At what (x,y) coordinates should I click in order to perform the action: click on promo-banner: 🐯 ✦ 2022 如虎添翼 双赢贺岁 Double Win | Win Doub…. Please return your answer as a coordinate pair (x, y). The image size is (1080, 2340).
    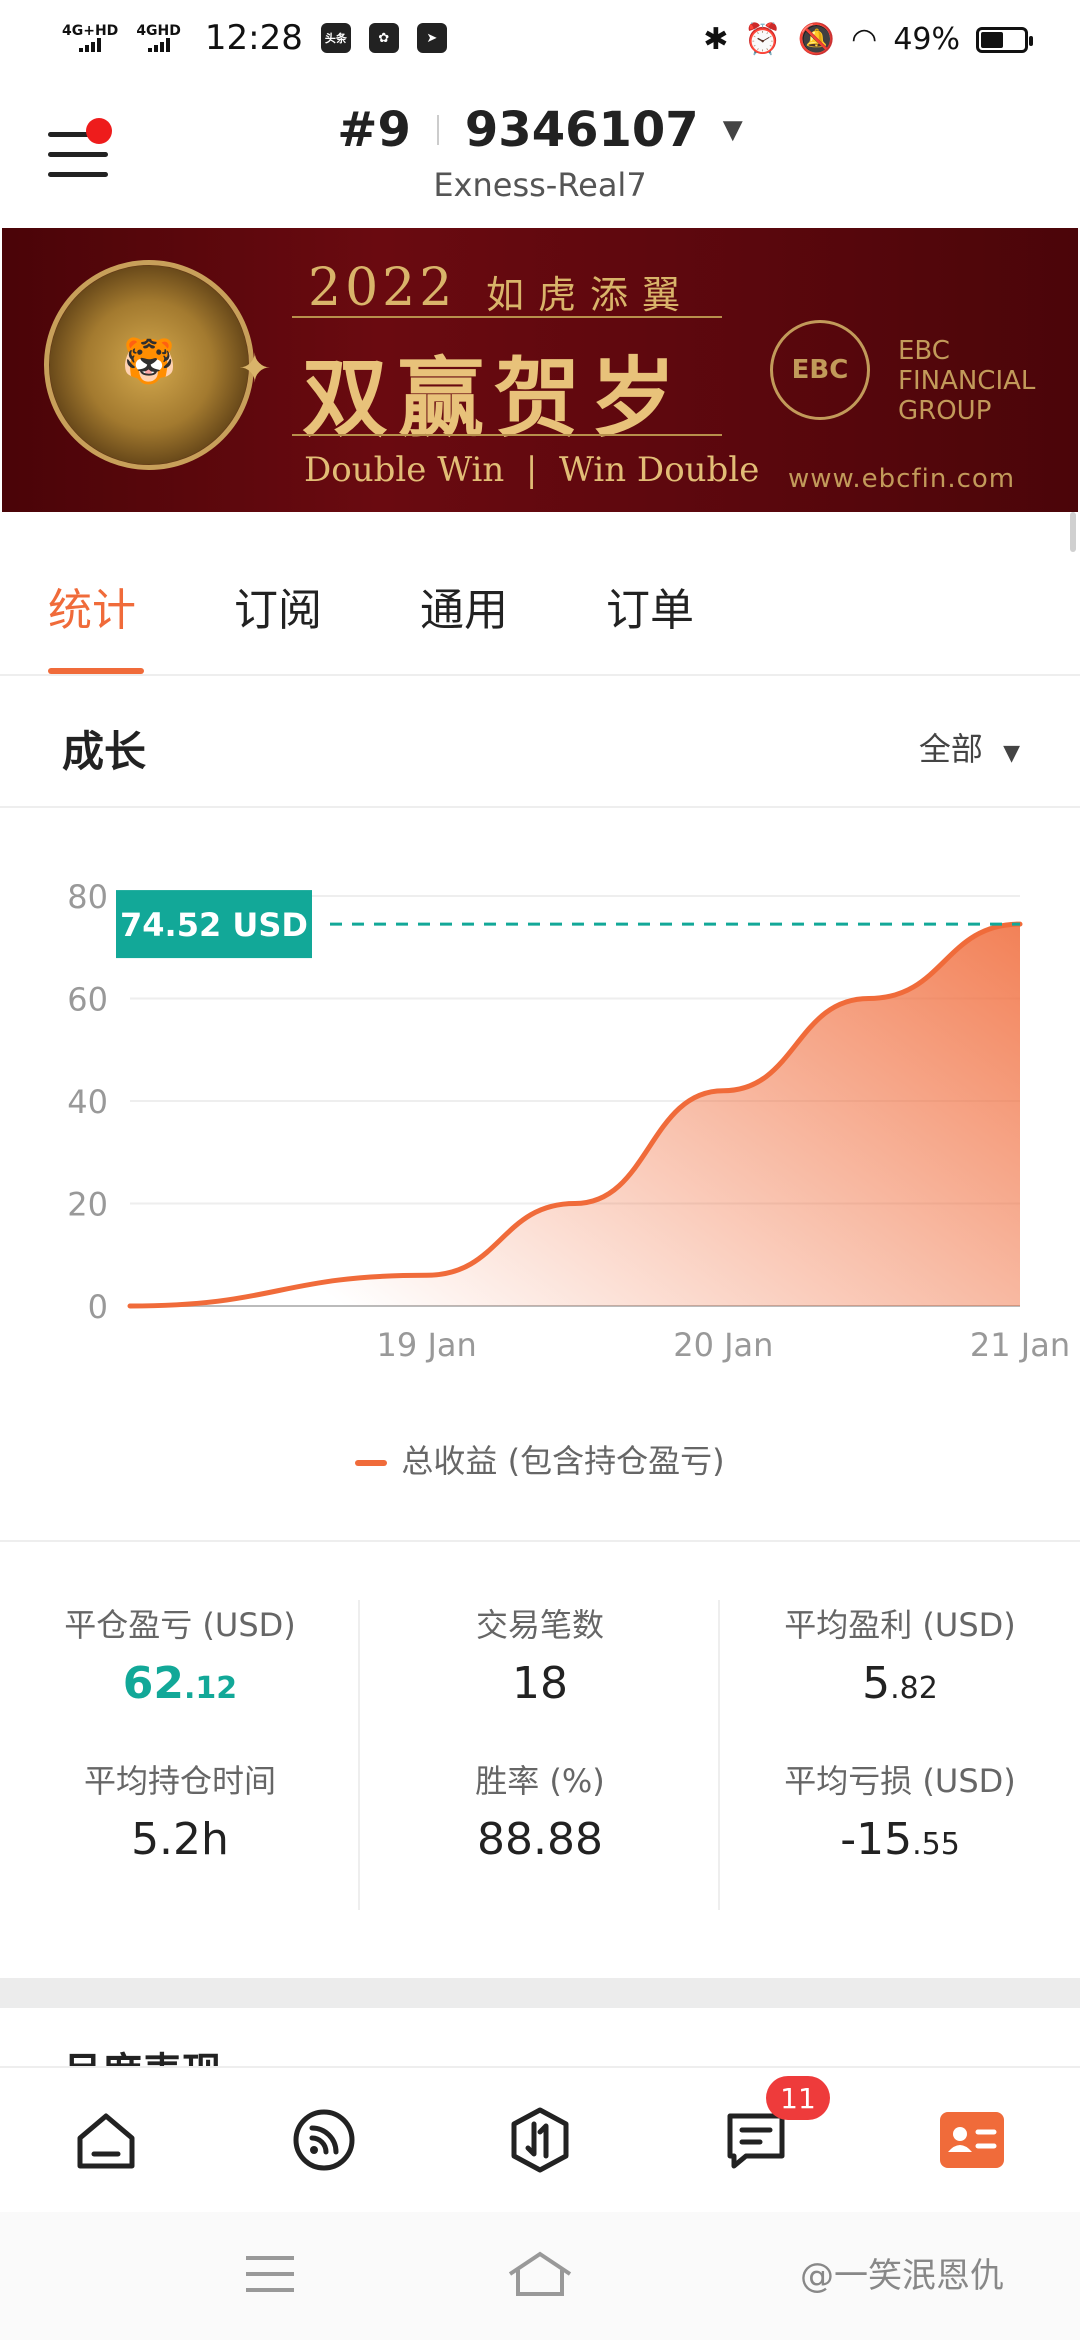
    Looking at the image, I should click on (540, 370).